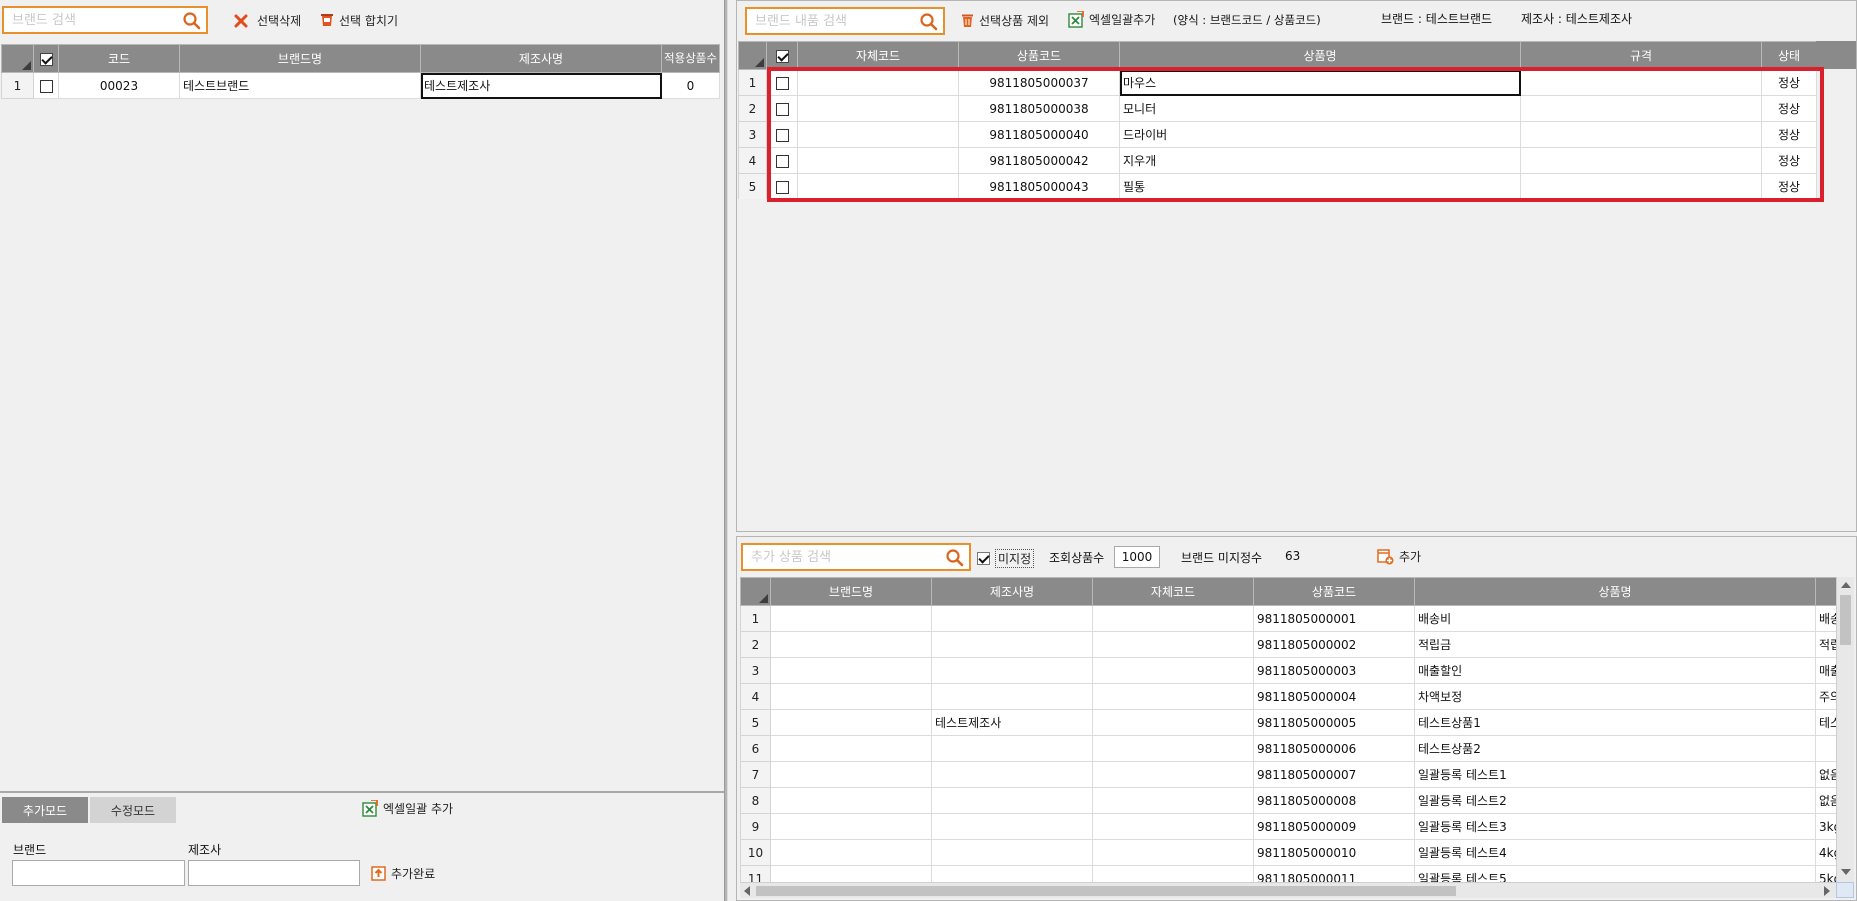 This screenshot has width=1857, height=901. What do you see at coordinates (1826, 748) in the screenshot?
I see `cell-extra` at bounding box center [1826, 748].